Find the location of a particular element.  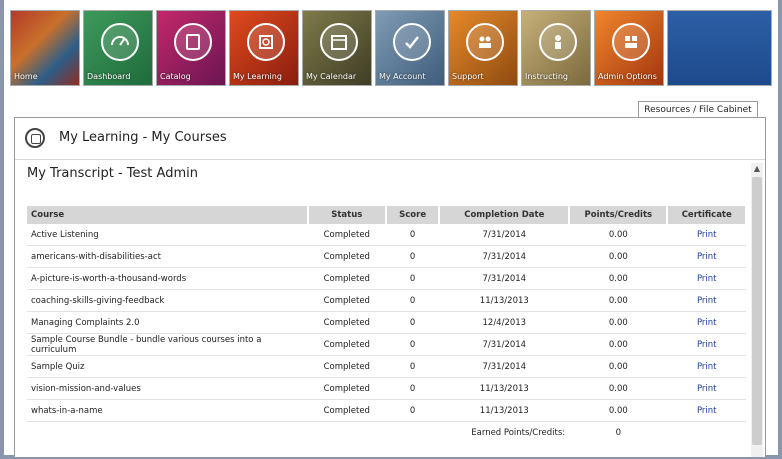

course-name: americans-with-disabilities-act is located at coordinates (167, 256).